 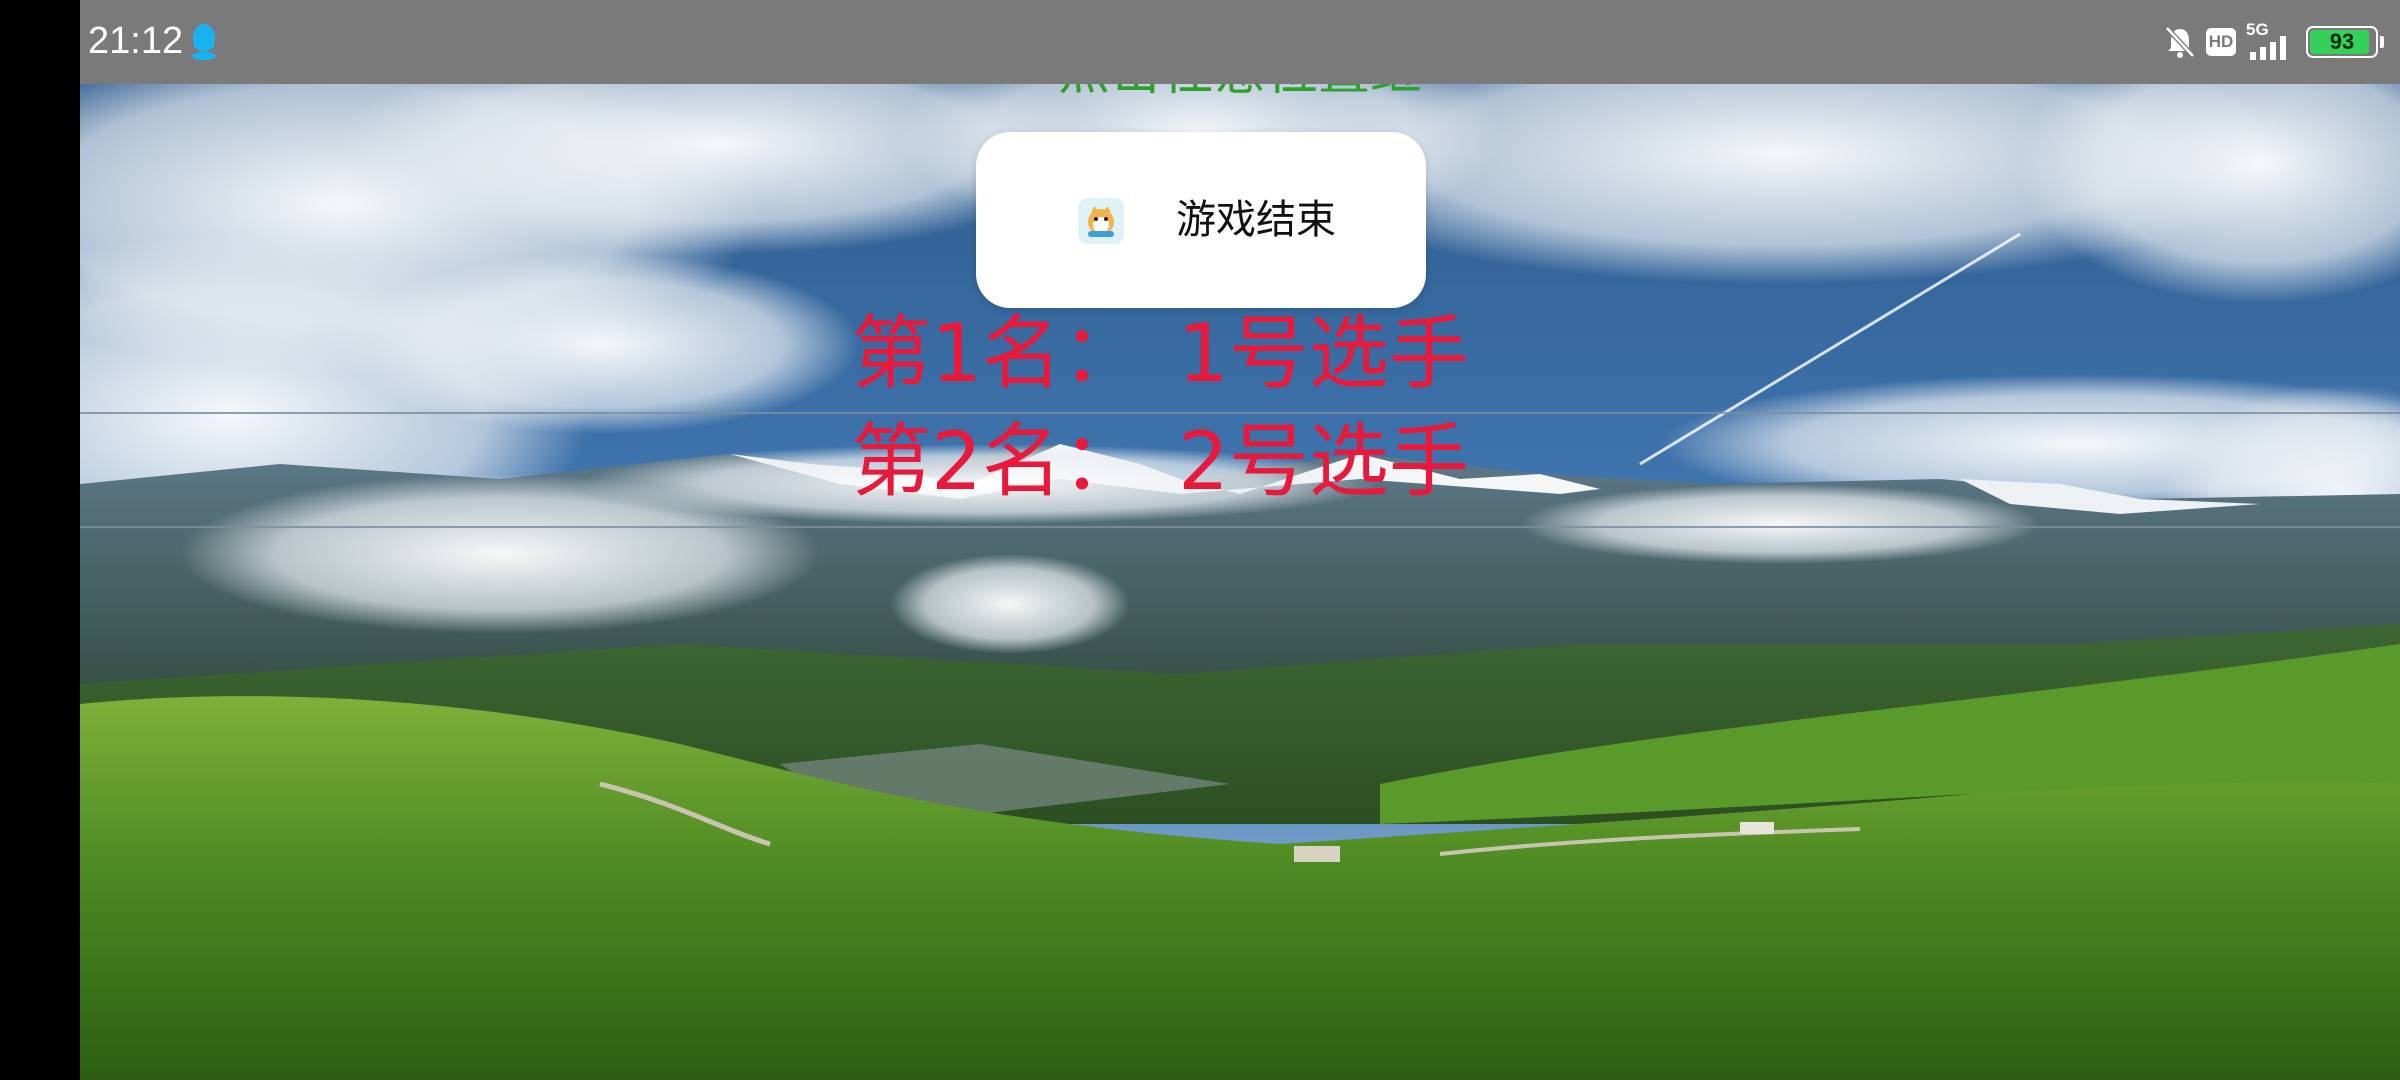 I want to click on battery-percent: 93, so click(x=2342, y=41).